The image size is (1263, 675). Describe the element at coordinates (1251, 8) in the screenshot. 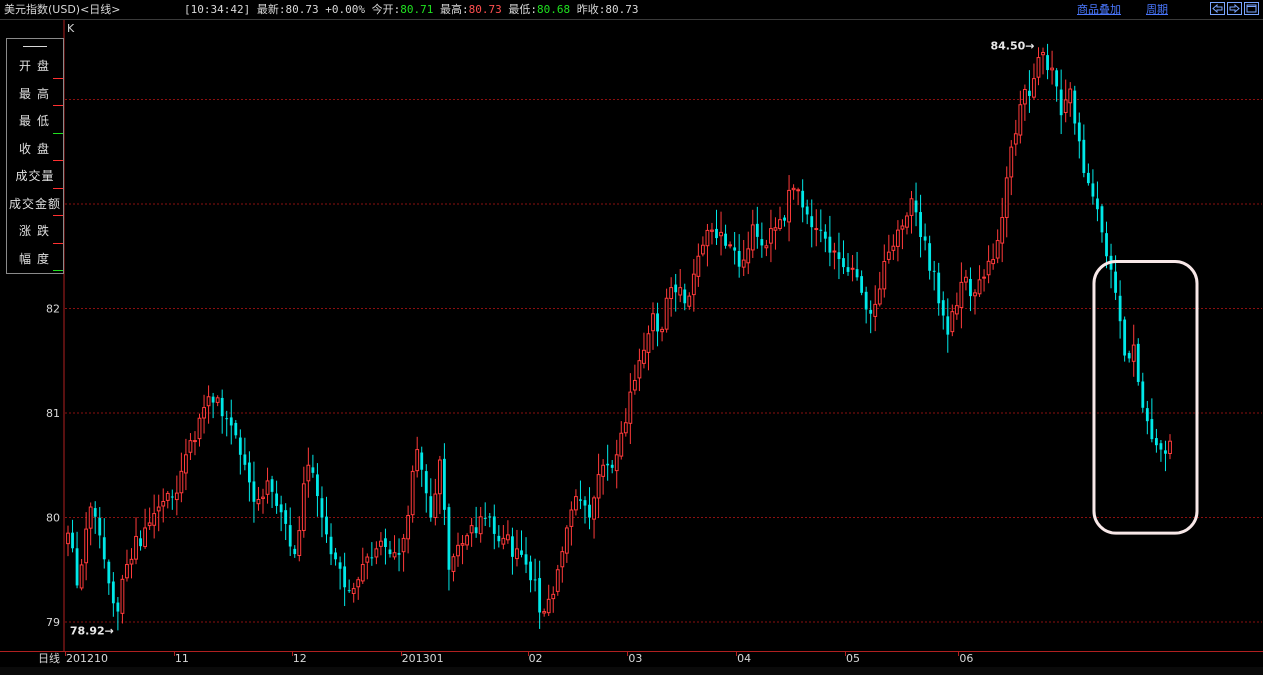

I see `maximize-icon` at that location.